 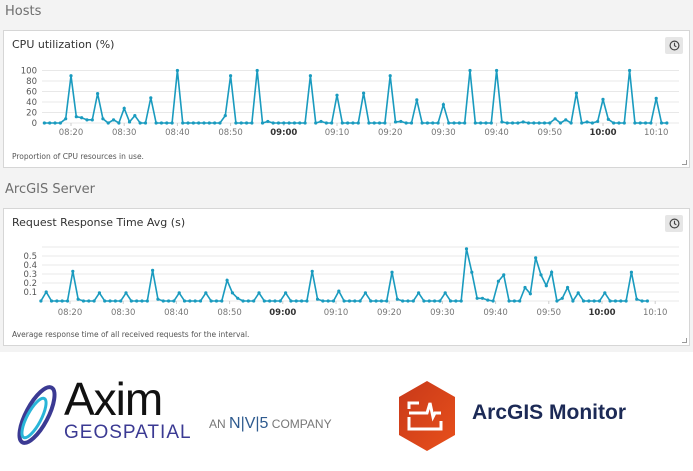 I want to click on x-tick-label: 09:30, so click(x=442, y=313).